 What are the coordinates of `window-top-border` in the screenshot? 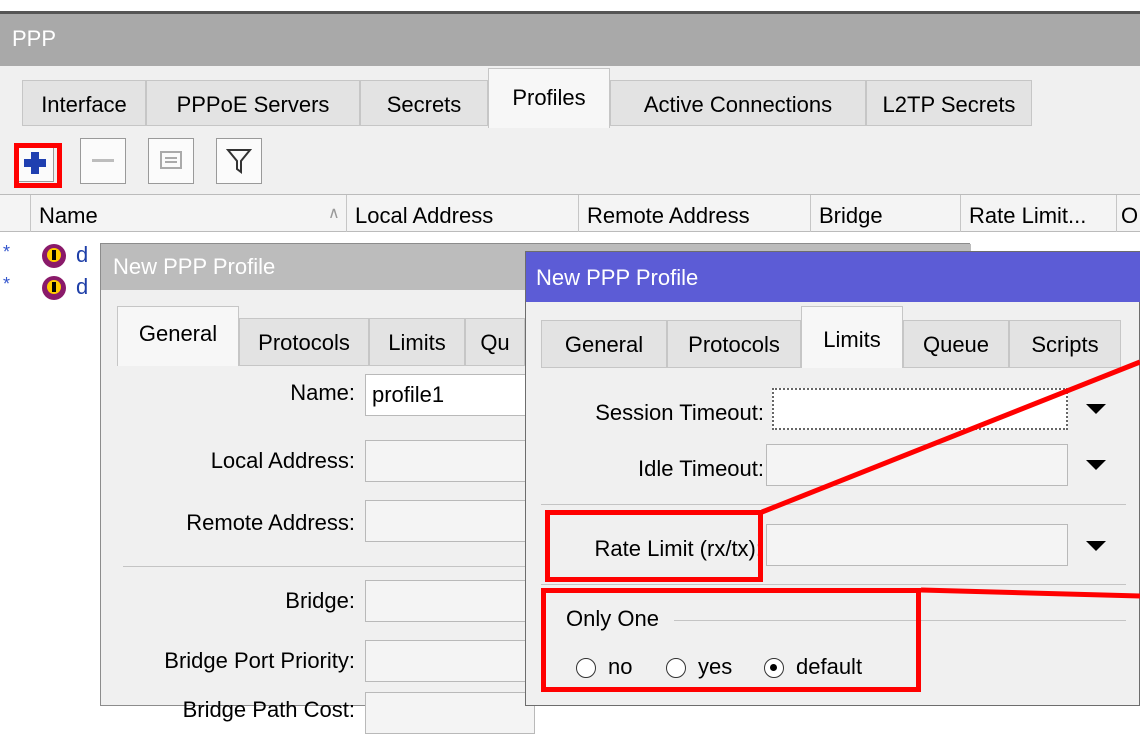 It's located at (570, 7).